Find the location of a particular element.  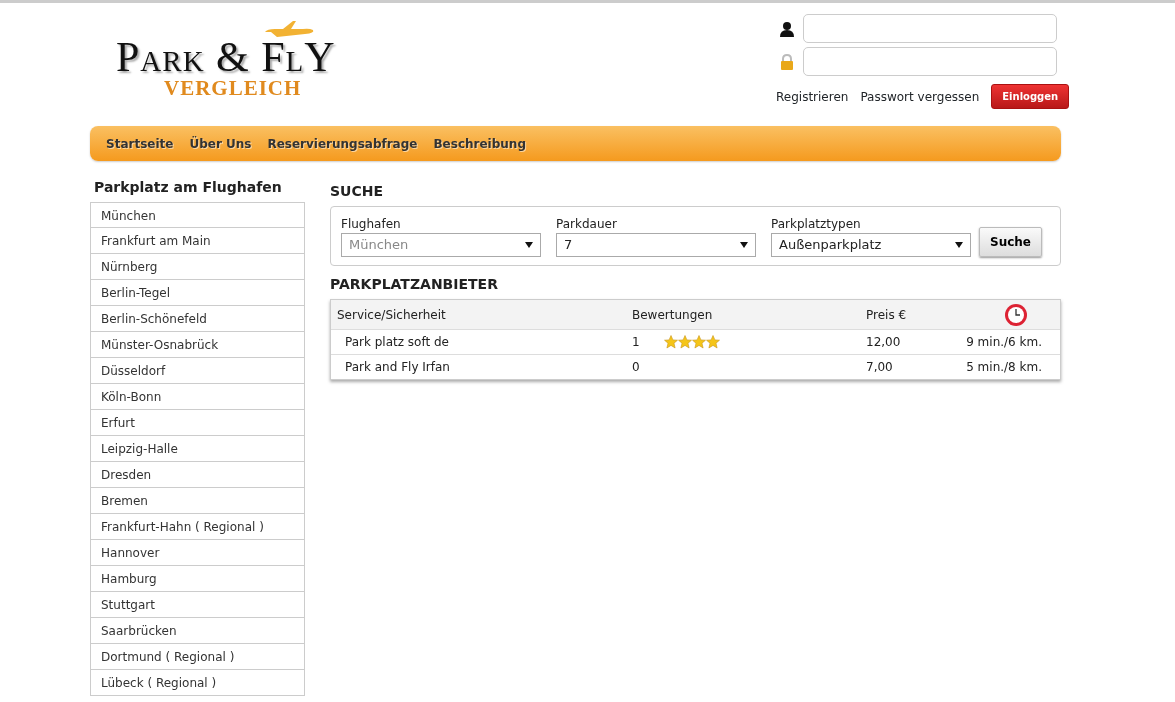

sidebar-item: München is located at coordinates (197, 215).